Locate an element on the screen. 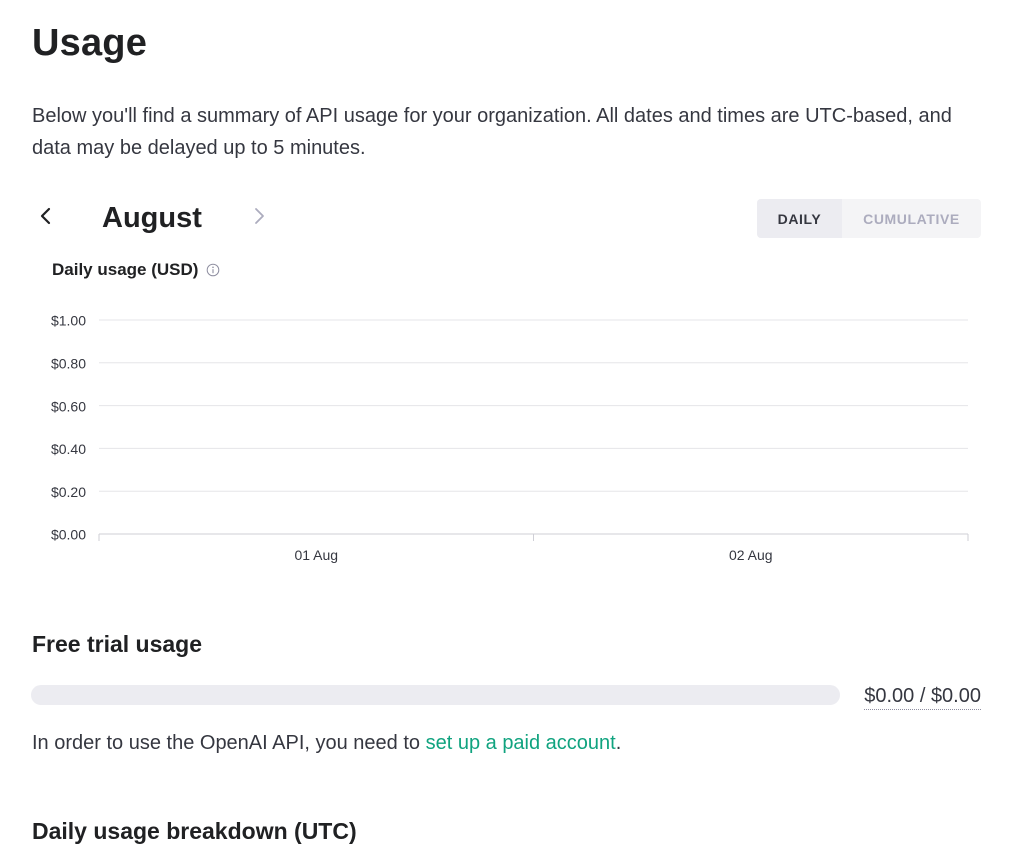  free-trial-usage-amount: $0.00 / $0.00 is located at coordinates (922, 696).